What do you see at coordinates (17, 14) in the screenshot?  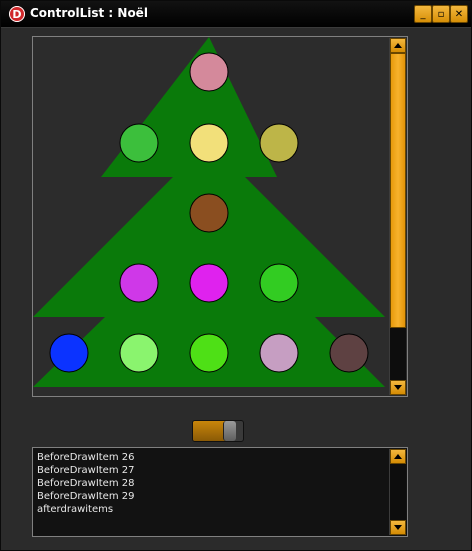 I see `app-logo-icon: D` at bounding box center [17, 14].